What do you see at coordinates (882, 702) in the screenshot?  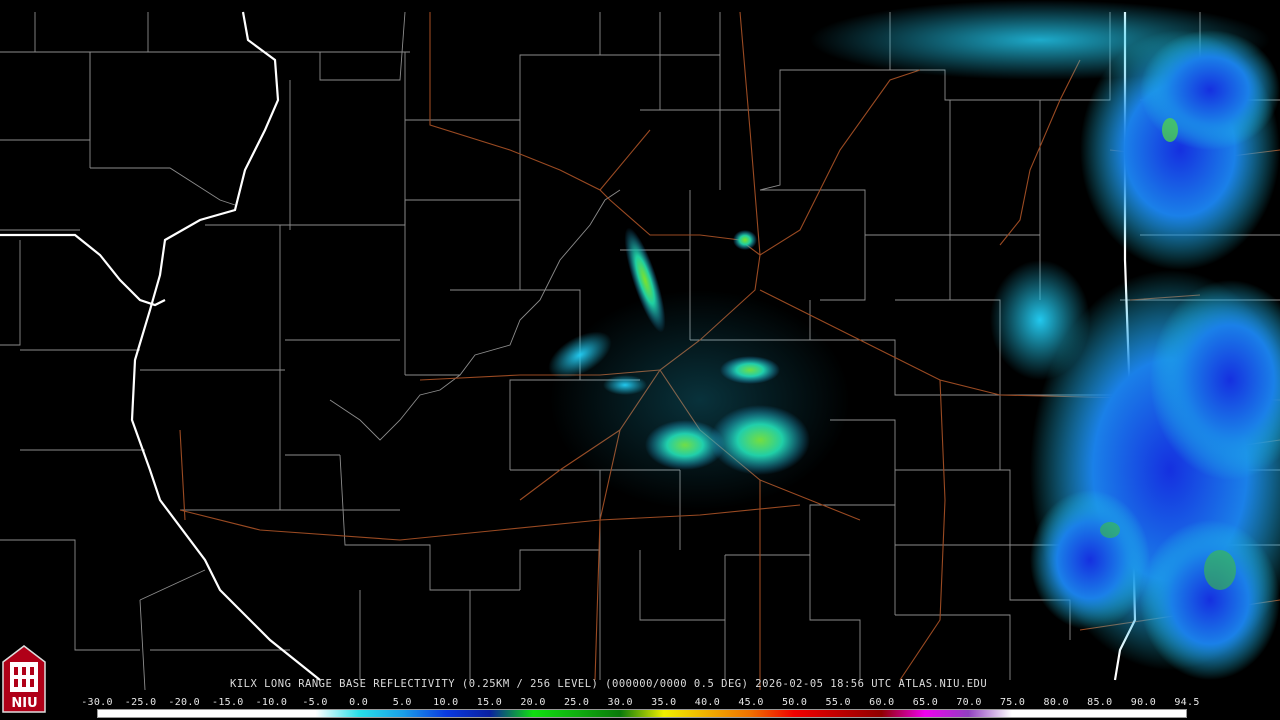 I see `legend-tick-label: 60.0` at bounding box center [882, 702].